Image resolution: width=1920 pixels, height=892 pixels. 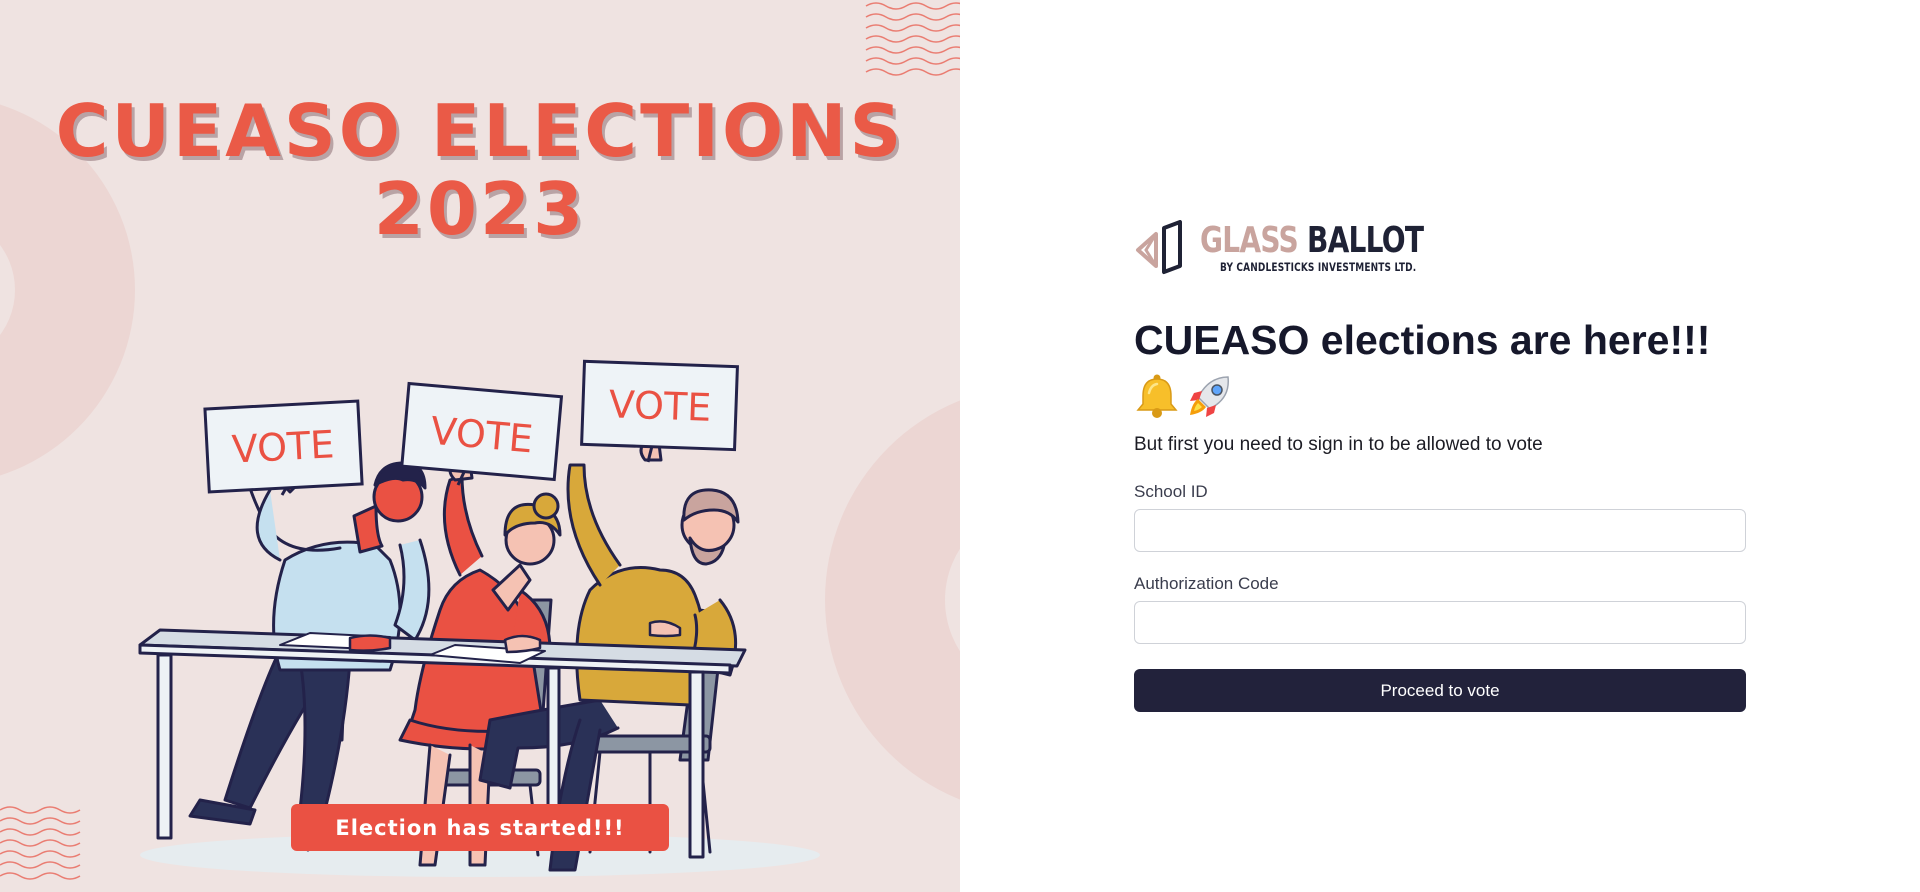 What do you see at coordinates (1365, 240) in the screenshot?
I see `logo-word-ballot: BALLOT` at bounding box center [1365, 240].